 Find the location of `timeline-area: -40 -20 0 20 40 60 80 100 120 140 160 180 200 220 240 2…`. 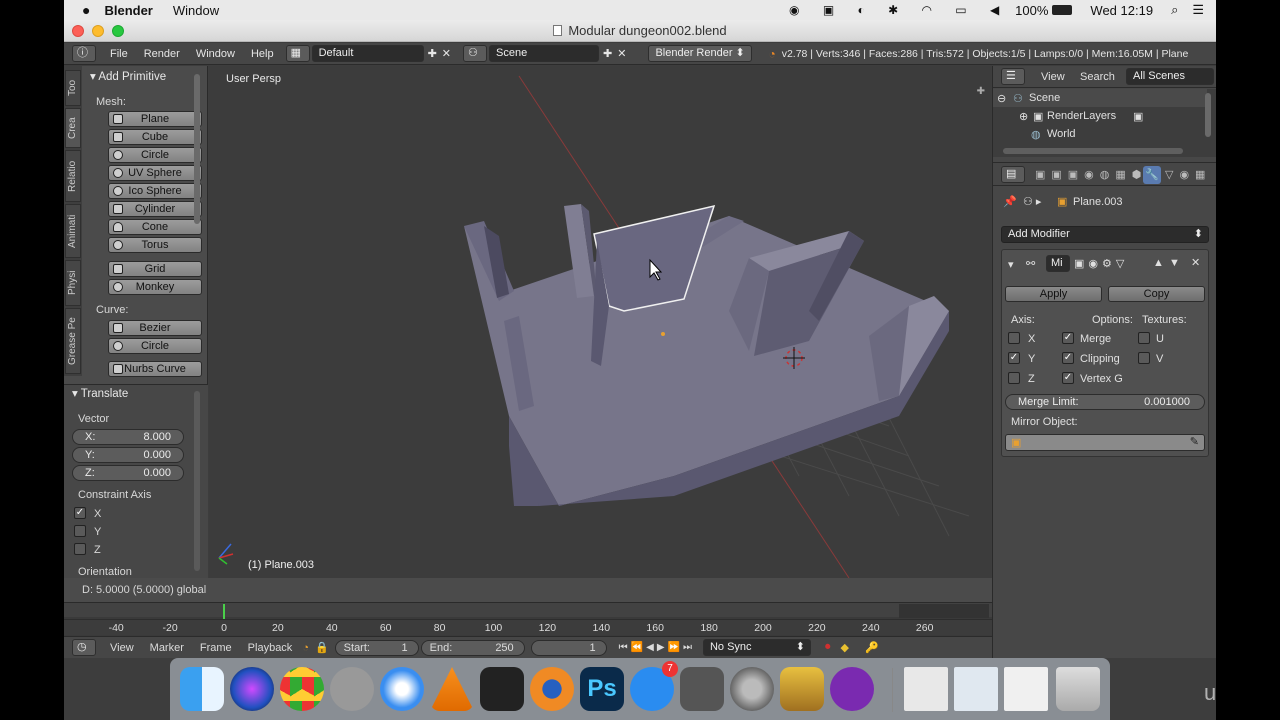

timeline-area: -40 -20 0 20 40 60 80 100 120 140 160 180 200 220 240 2… is located at coordinates (528, 619).